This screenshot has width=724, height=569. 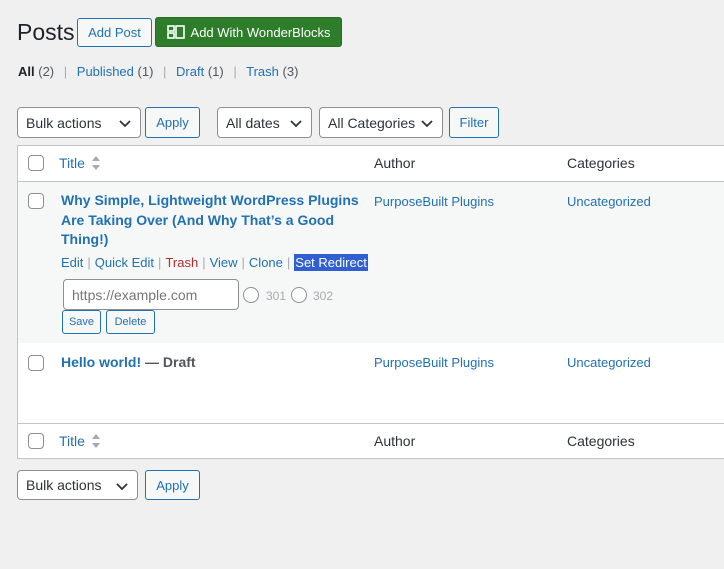 I want to click on redirect-save-button: Save, so click(x=81, y=322).